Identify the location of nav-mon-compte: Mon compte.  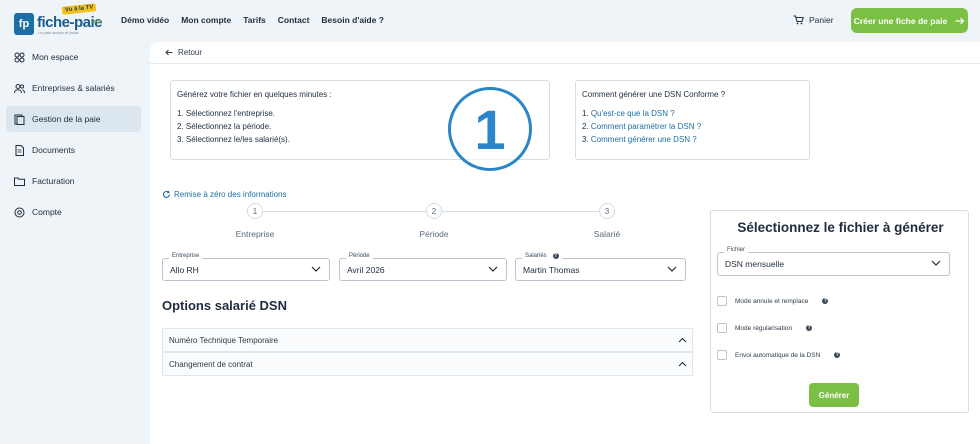
(206, 20).